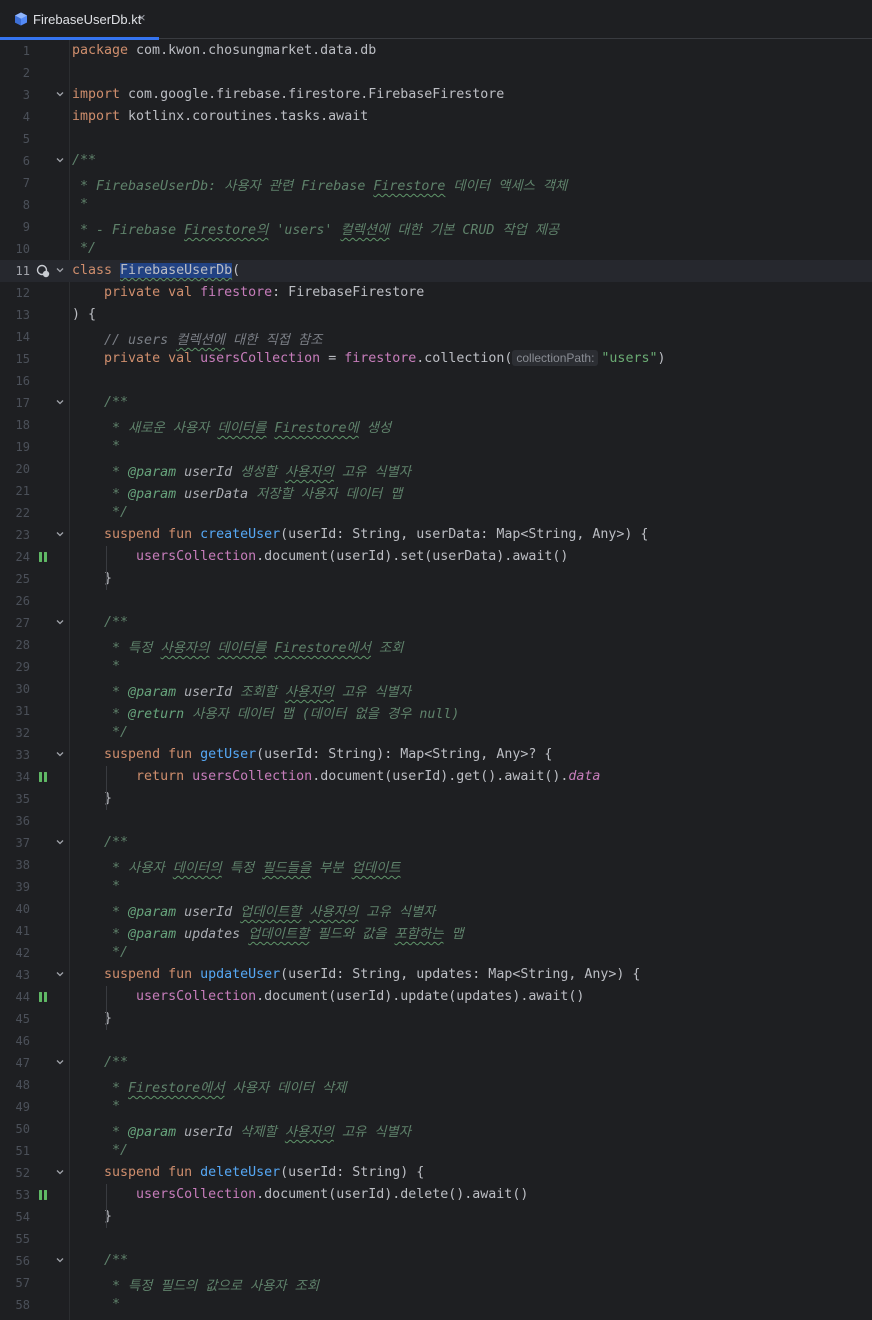  What do you see at coordinates (436, 799) in the screenshot?
I see `code-line: 35 }` at bounding box center [436, 799].